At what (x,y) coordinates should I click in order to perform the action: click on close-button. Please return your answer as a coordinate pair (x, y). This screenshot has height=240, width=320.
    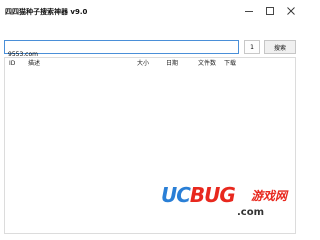
    Looking at the image, I should click on (291, 11).